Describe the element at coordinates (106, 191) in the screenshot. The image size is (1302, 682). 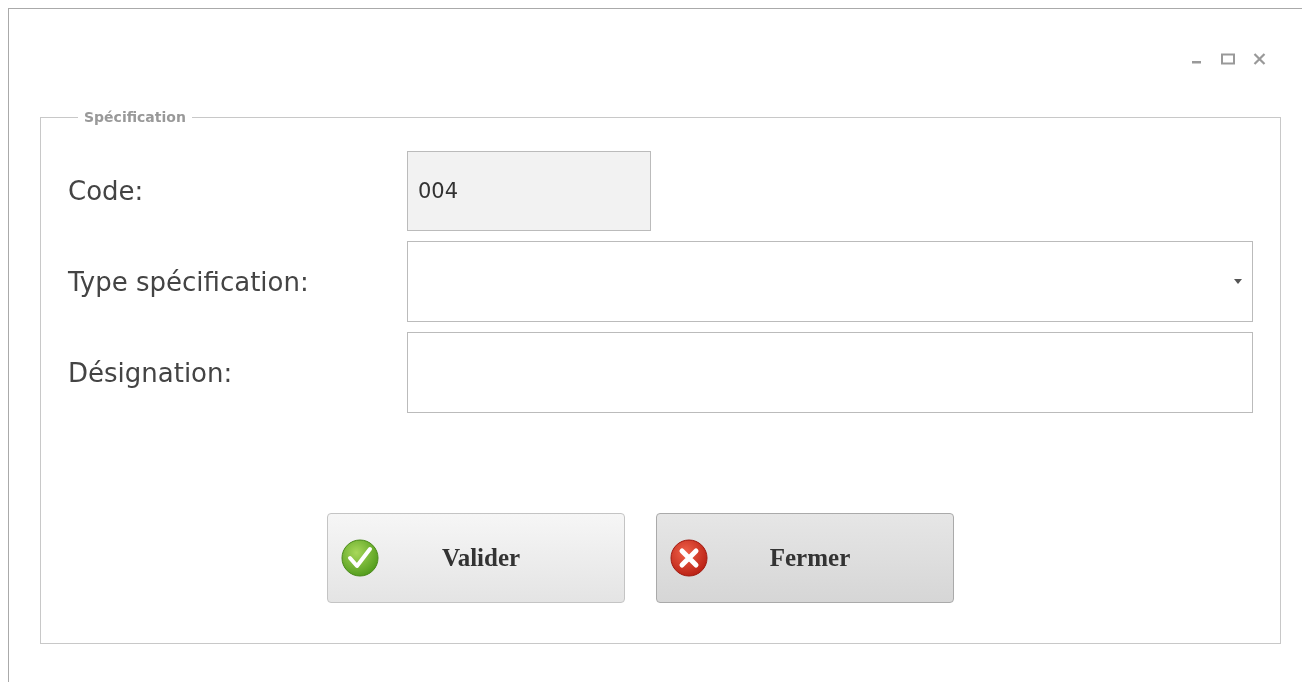
I see `field-label: Code:` at that location.